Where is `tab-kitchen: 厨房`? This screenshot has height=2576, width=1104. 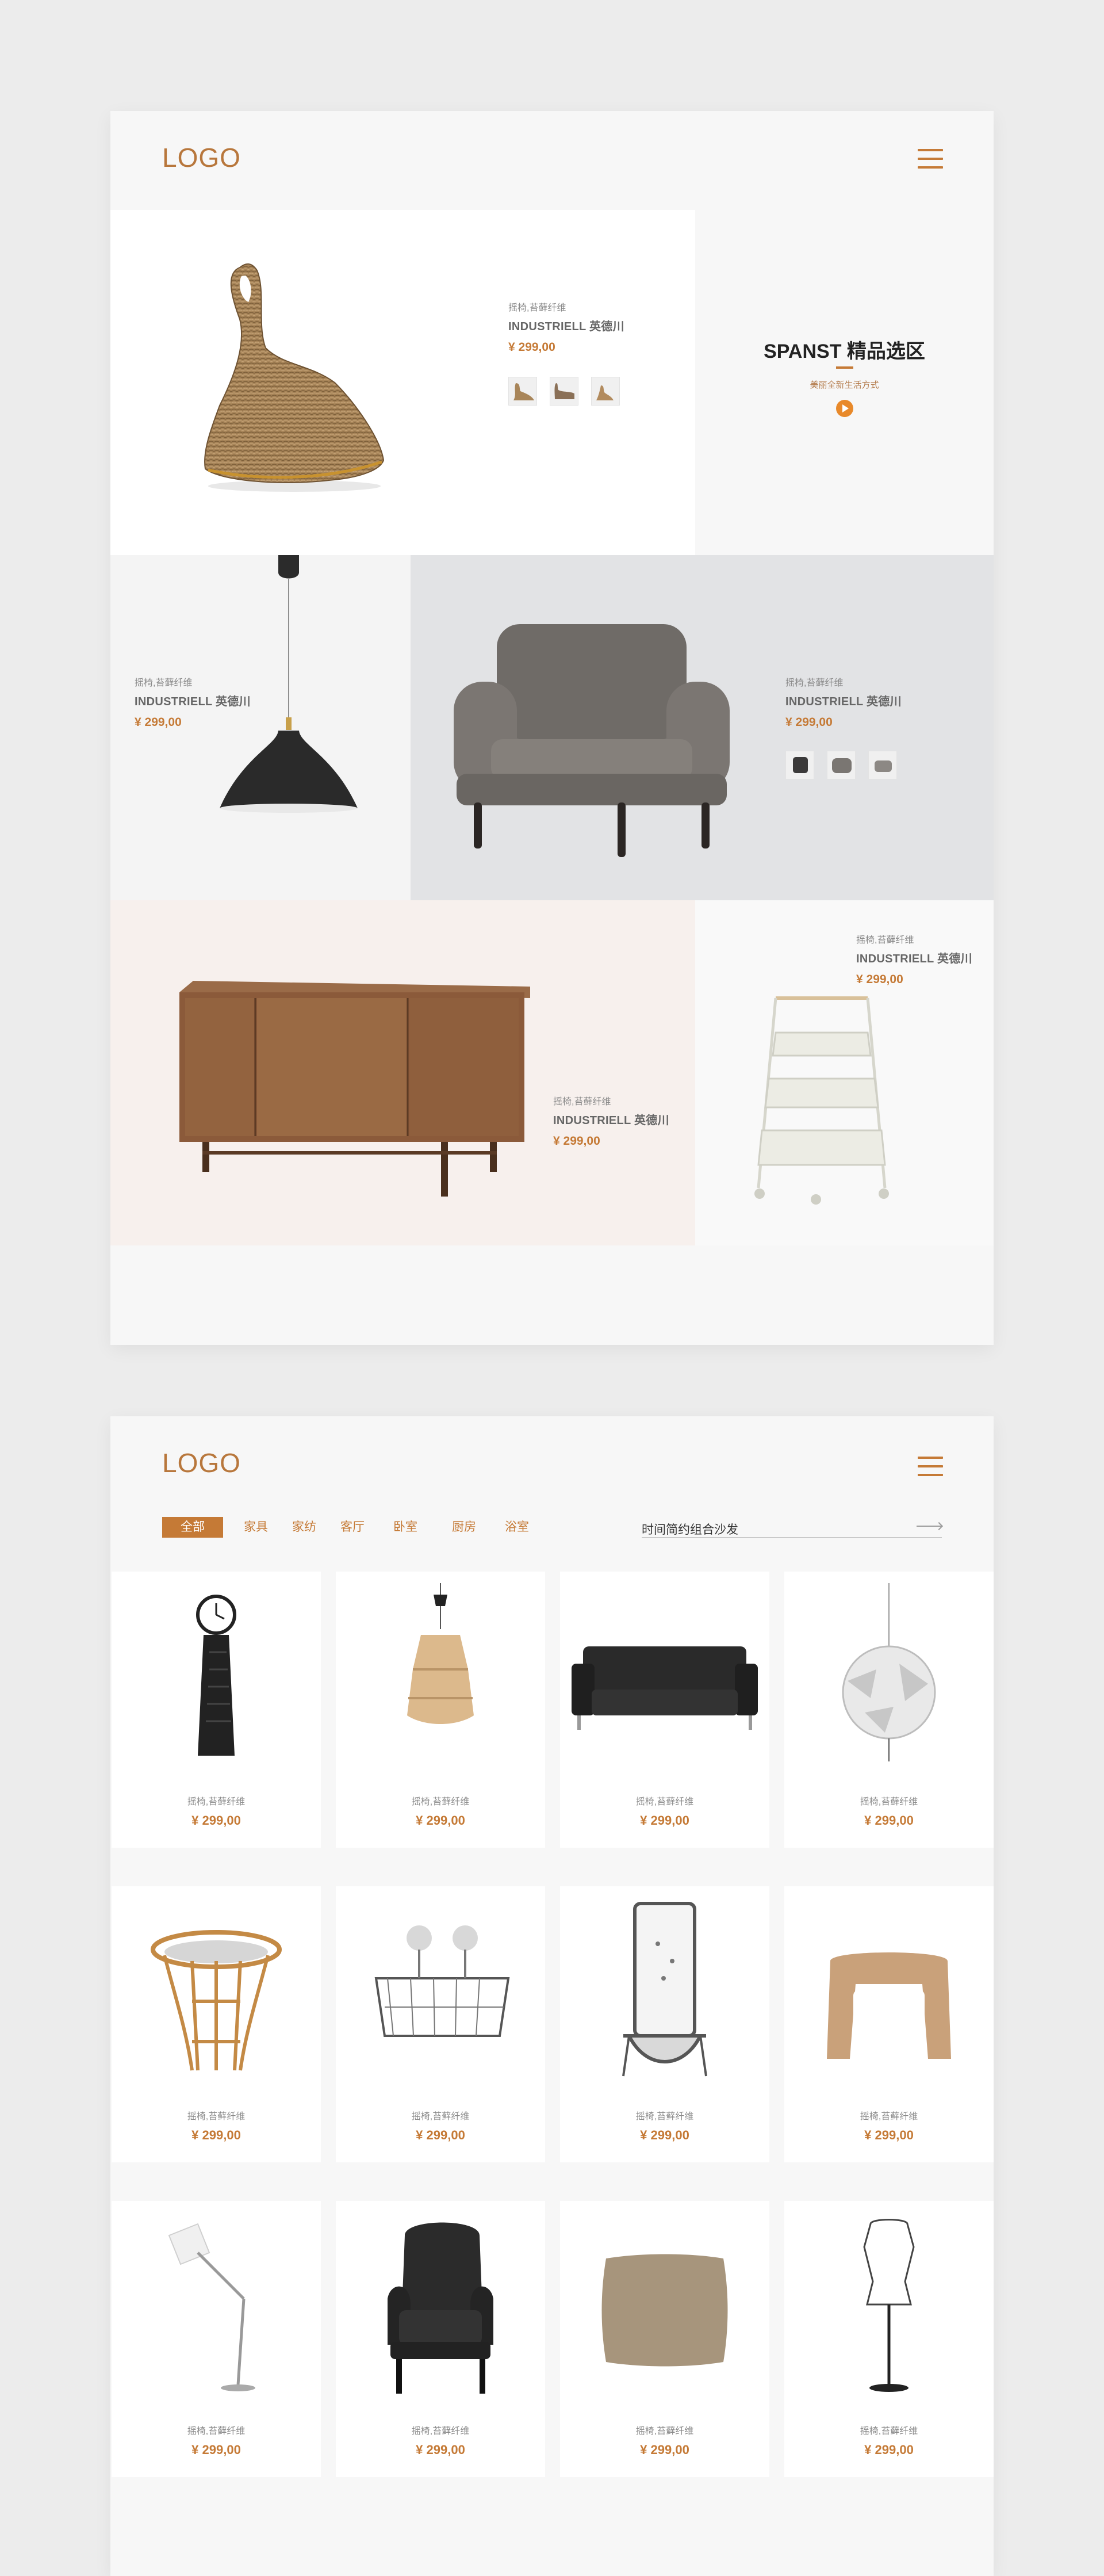 tab-kitchen: 厨房 is located at coordinates (464, 1527).